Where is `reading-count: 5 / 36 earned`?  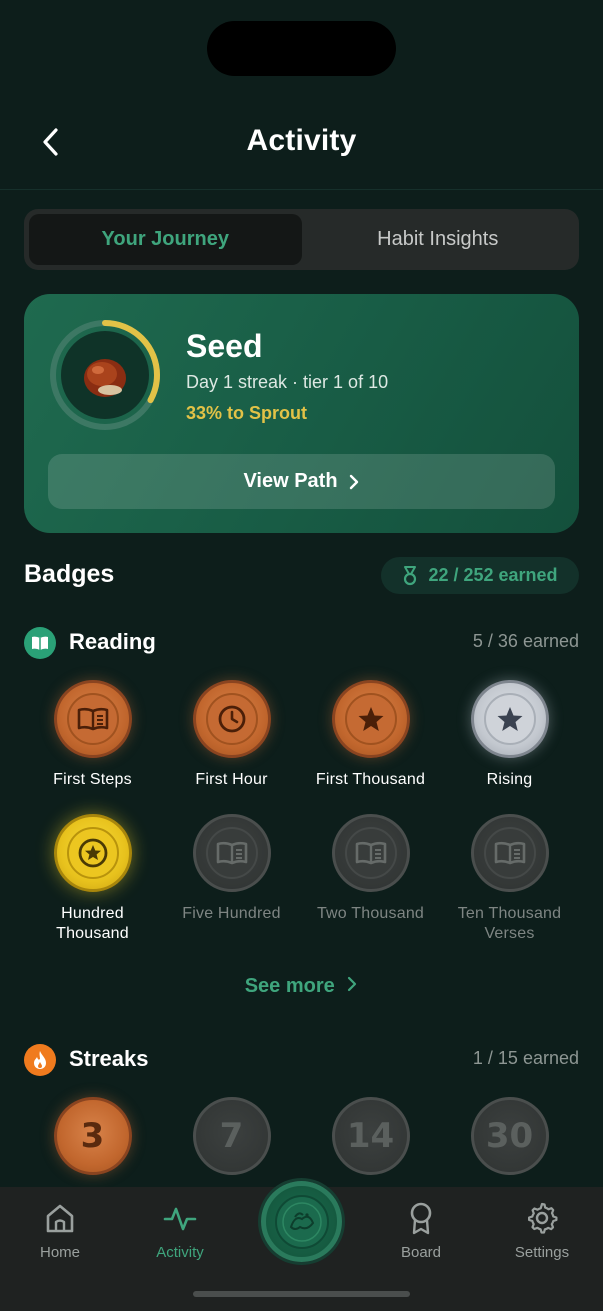
reading-count: 5 / 36 earned is located at coordinates (525, 641).